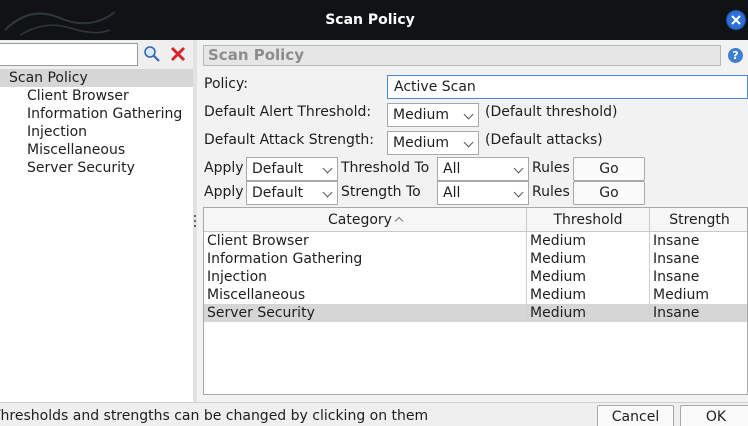  I want to click on table-row-selected: Server Security Medium Insane, so click(475, 313).